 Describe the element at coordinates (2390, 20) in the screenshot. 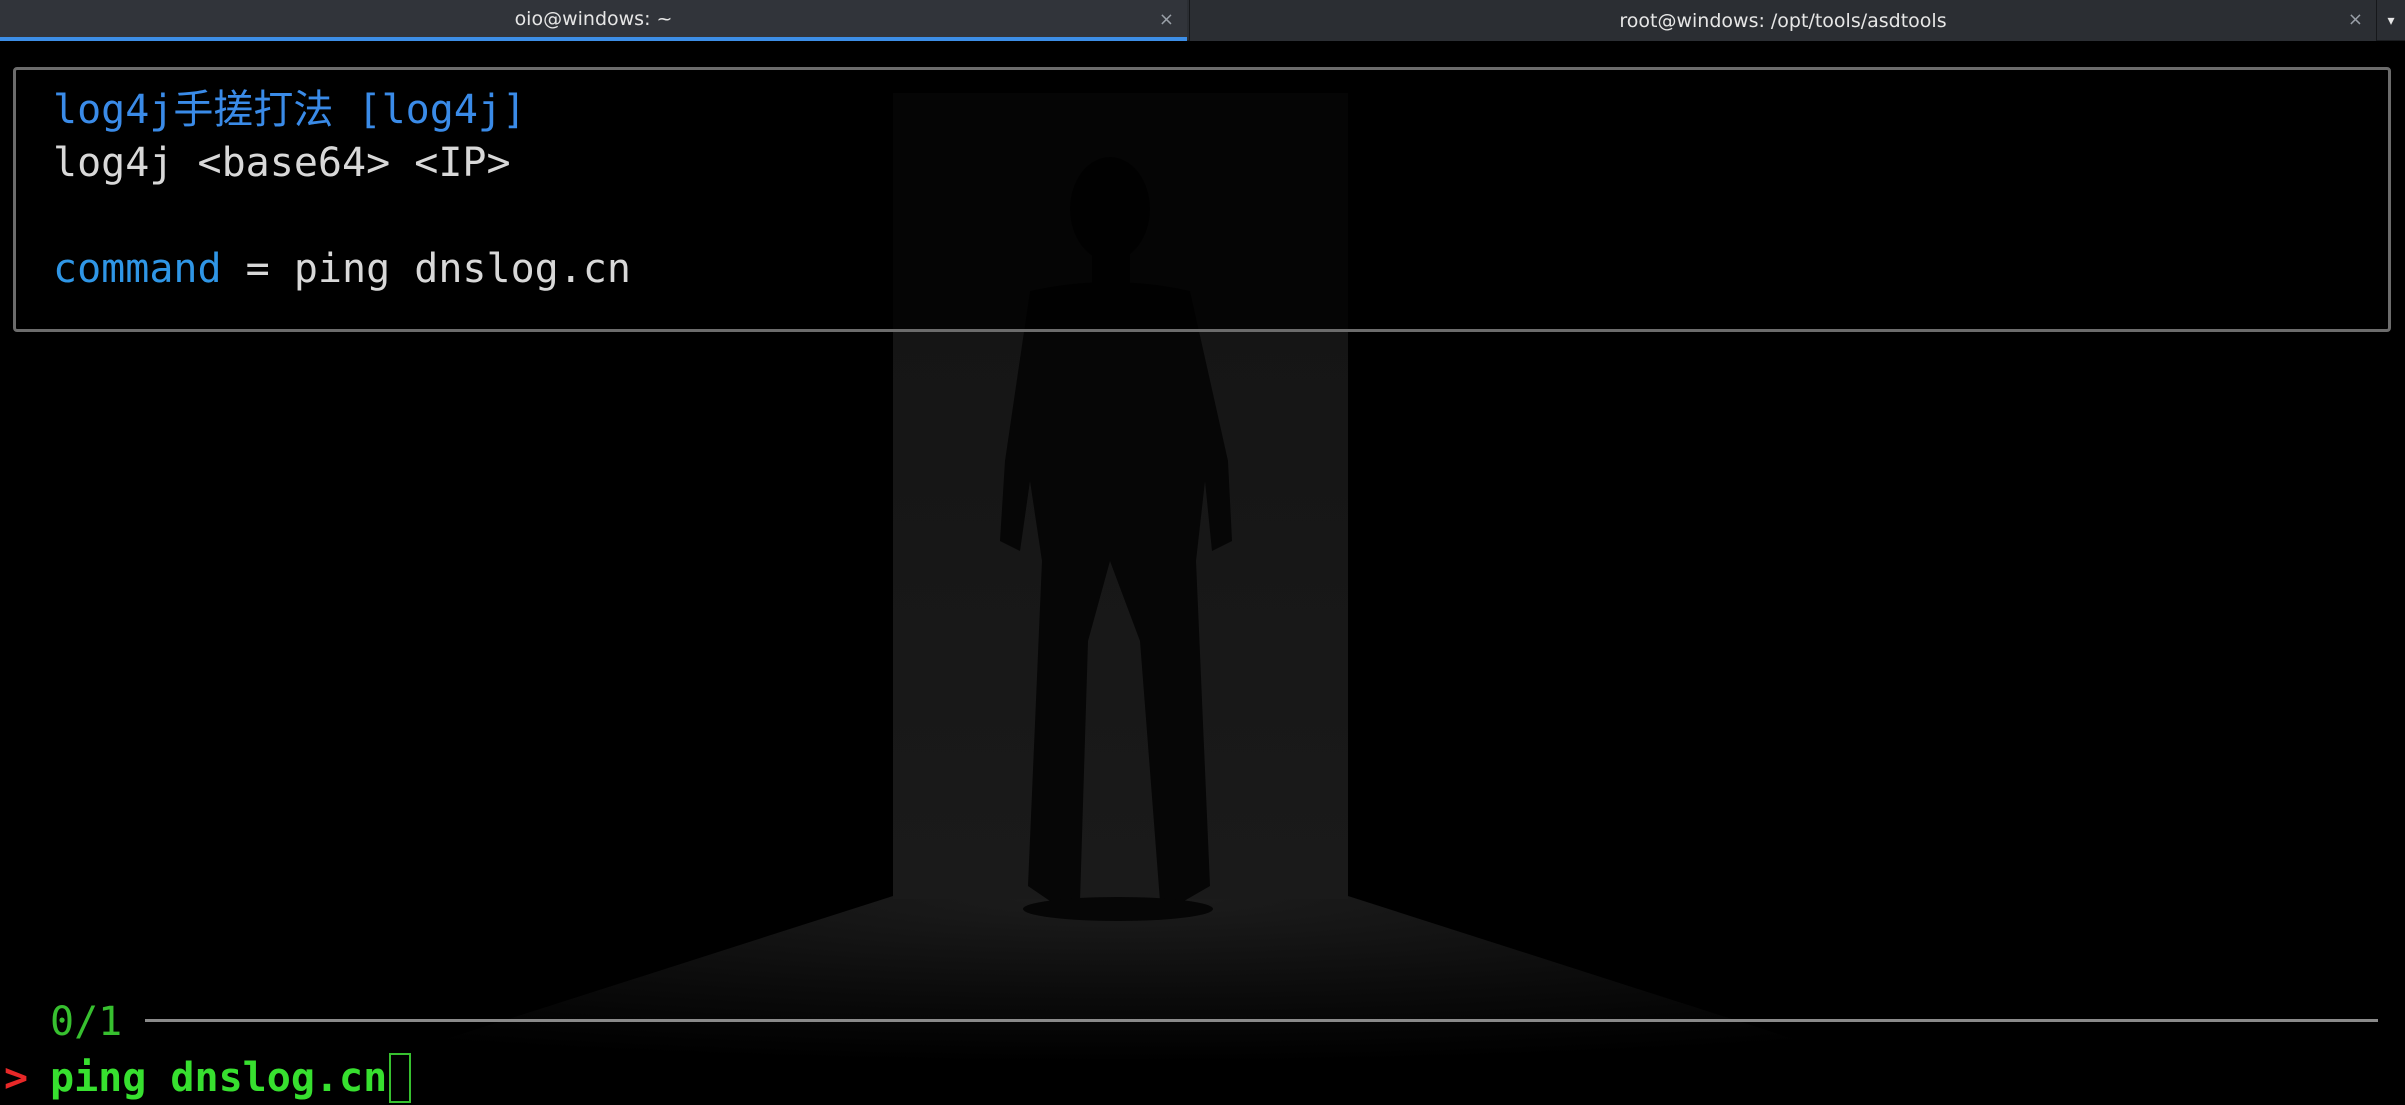

I see `tab-menu-dropdown-icon: ▾` at that location.